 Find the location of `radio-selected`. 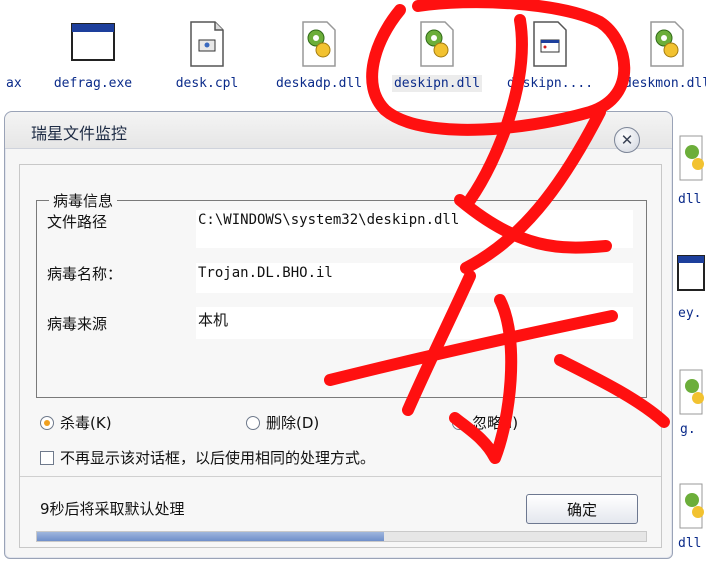

radio-selected is located at coordinates (47, 422).